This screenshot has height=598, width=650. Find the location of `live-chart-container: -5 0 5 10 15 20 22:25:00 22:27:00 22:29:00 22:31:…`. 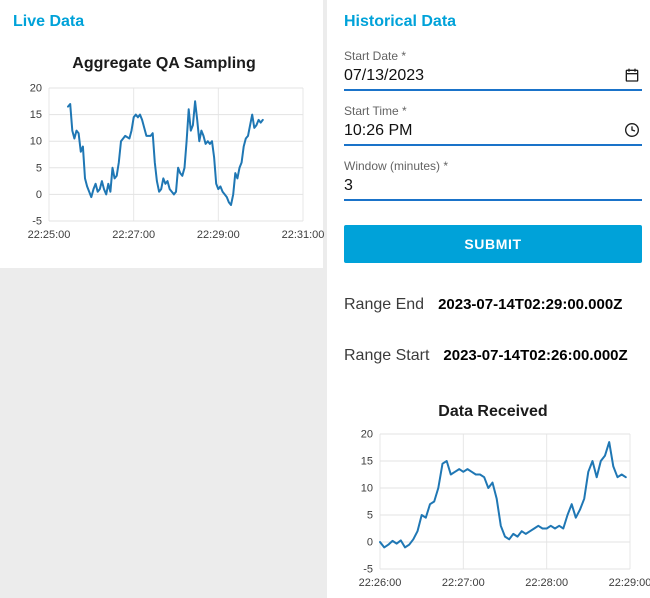

live-chart-container: -5 0 5 10 15 20 22:25:00 22:27:00 22:29:00 22:31:… is located at coordinates (169, 164).